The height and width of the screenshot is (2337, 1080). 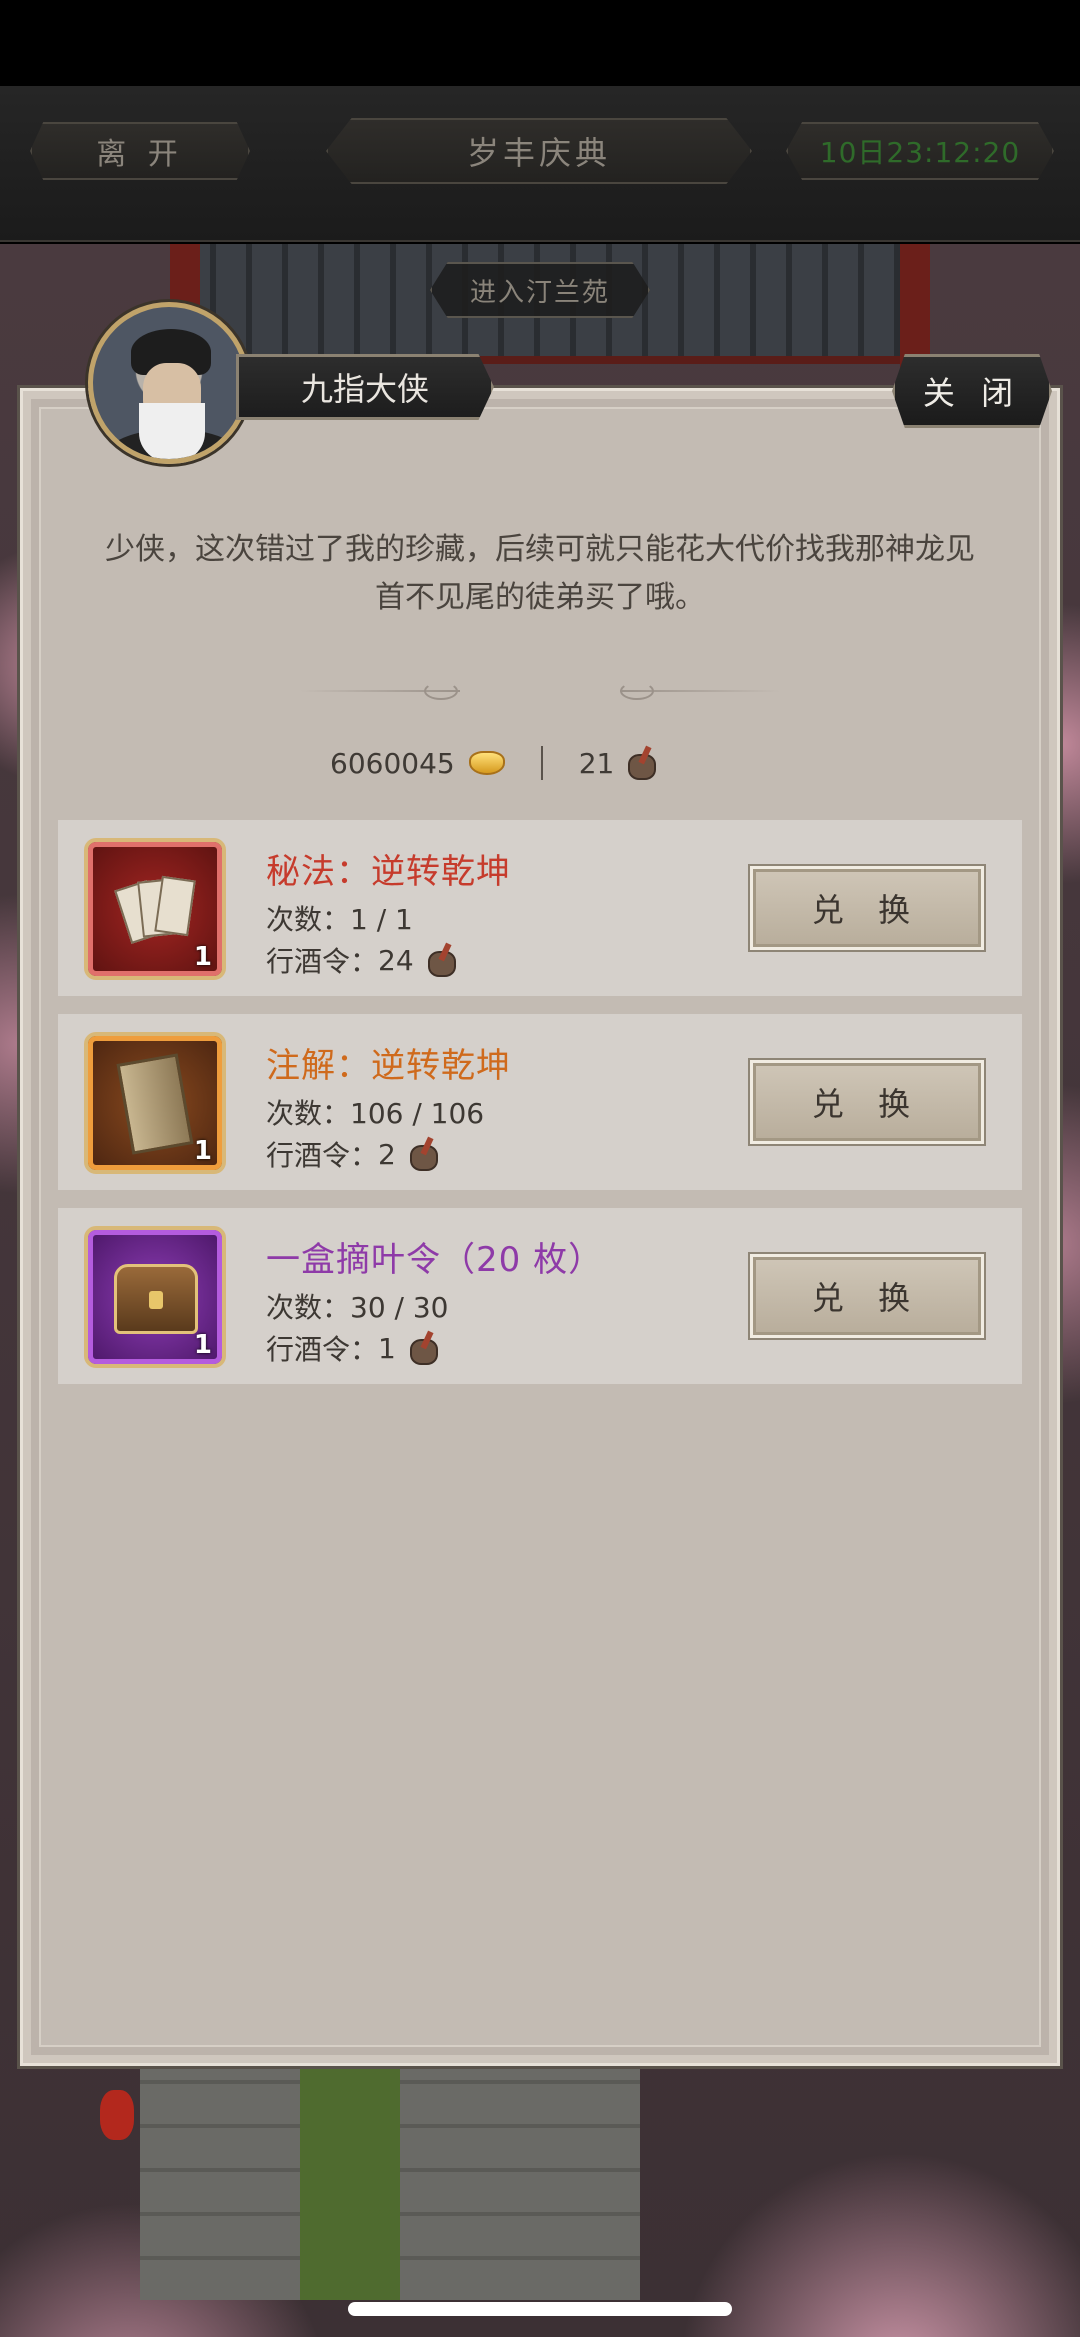 What do you see at coordinates (117, 2115) in the screenshot?
I see `lantern-icon` at bounding box center [117, 2115].